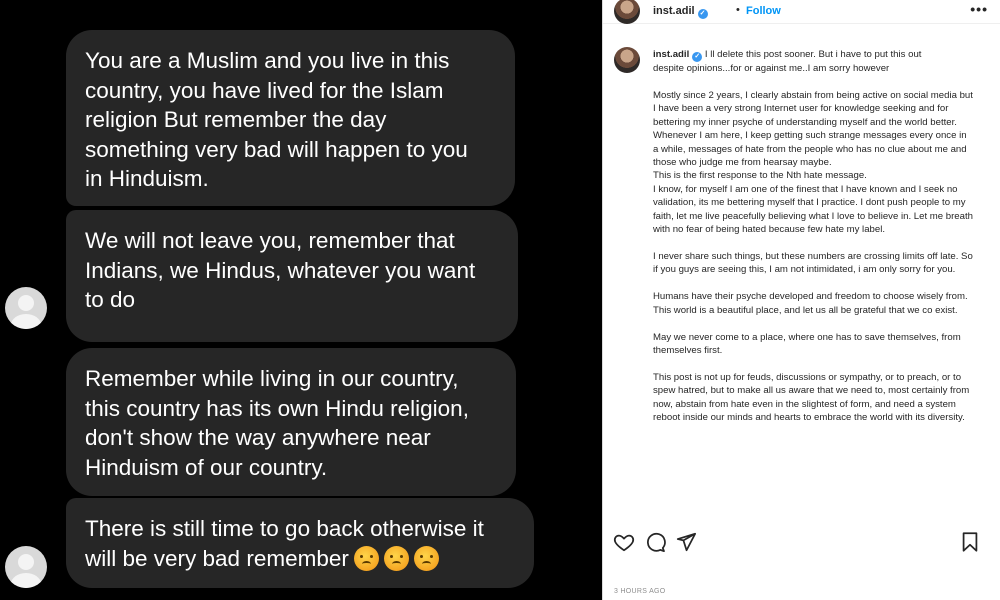 This screenshot has height=600, width=1000. Describe the element at coordinates (970, 542) in the screenshot. I see `bookmark-icon` at that location.